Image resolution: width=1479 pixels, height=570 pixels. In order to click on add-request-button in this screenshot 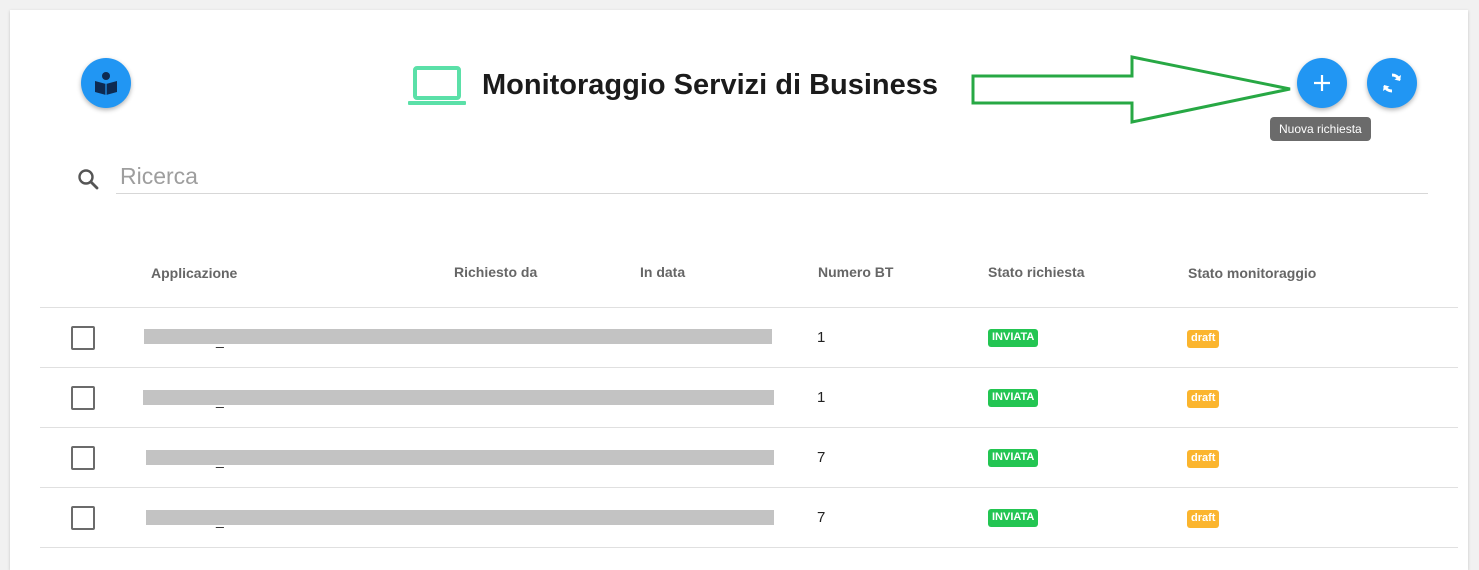, I will do `click(1322, 83)`.